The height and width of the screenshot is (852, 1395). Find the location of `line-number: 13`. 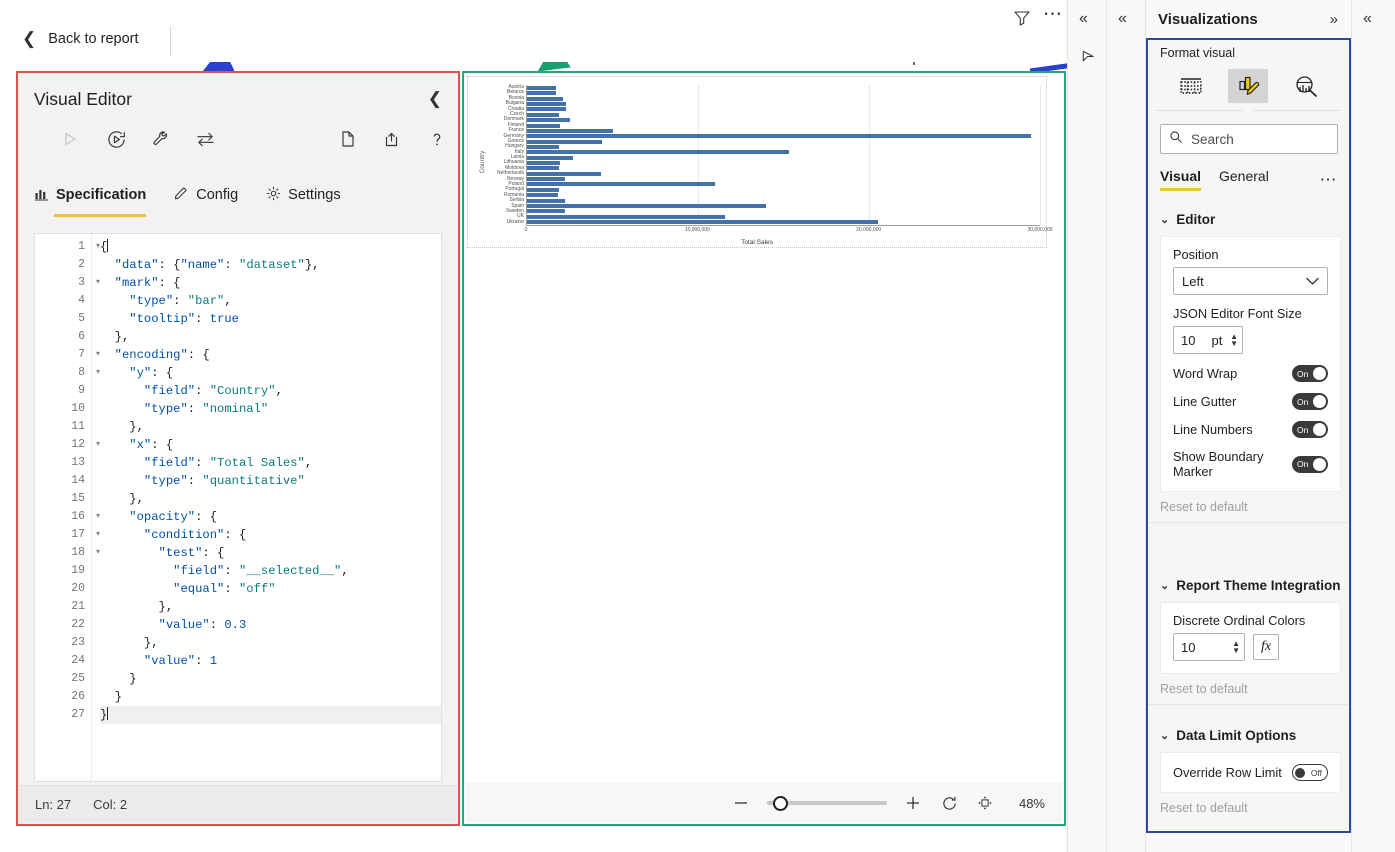

line-number: 13 is located at coordinates (78, 462).